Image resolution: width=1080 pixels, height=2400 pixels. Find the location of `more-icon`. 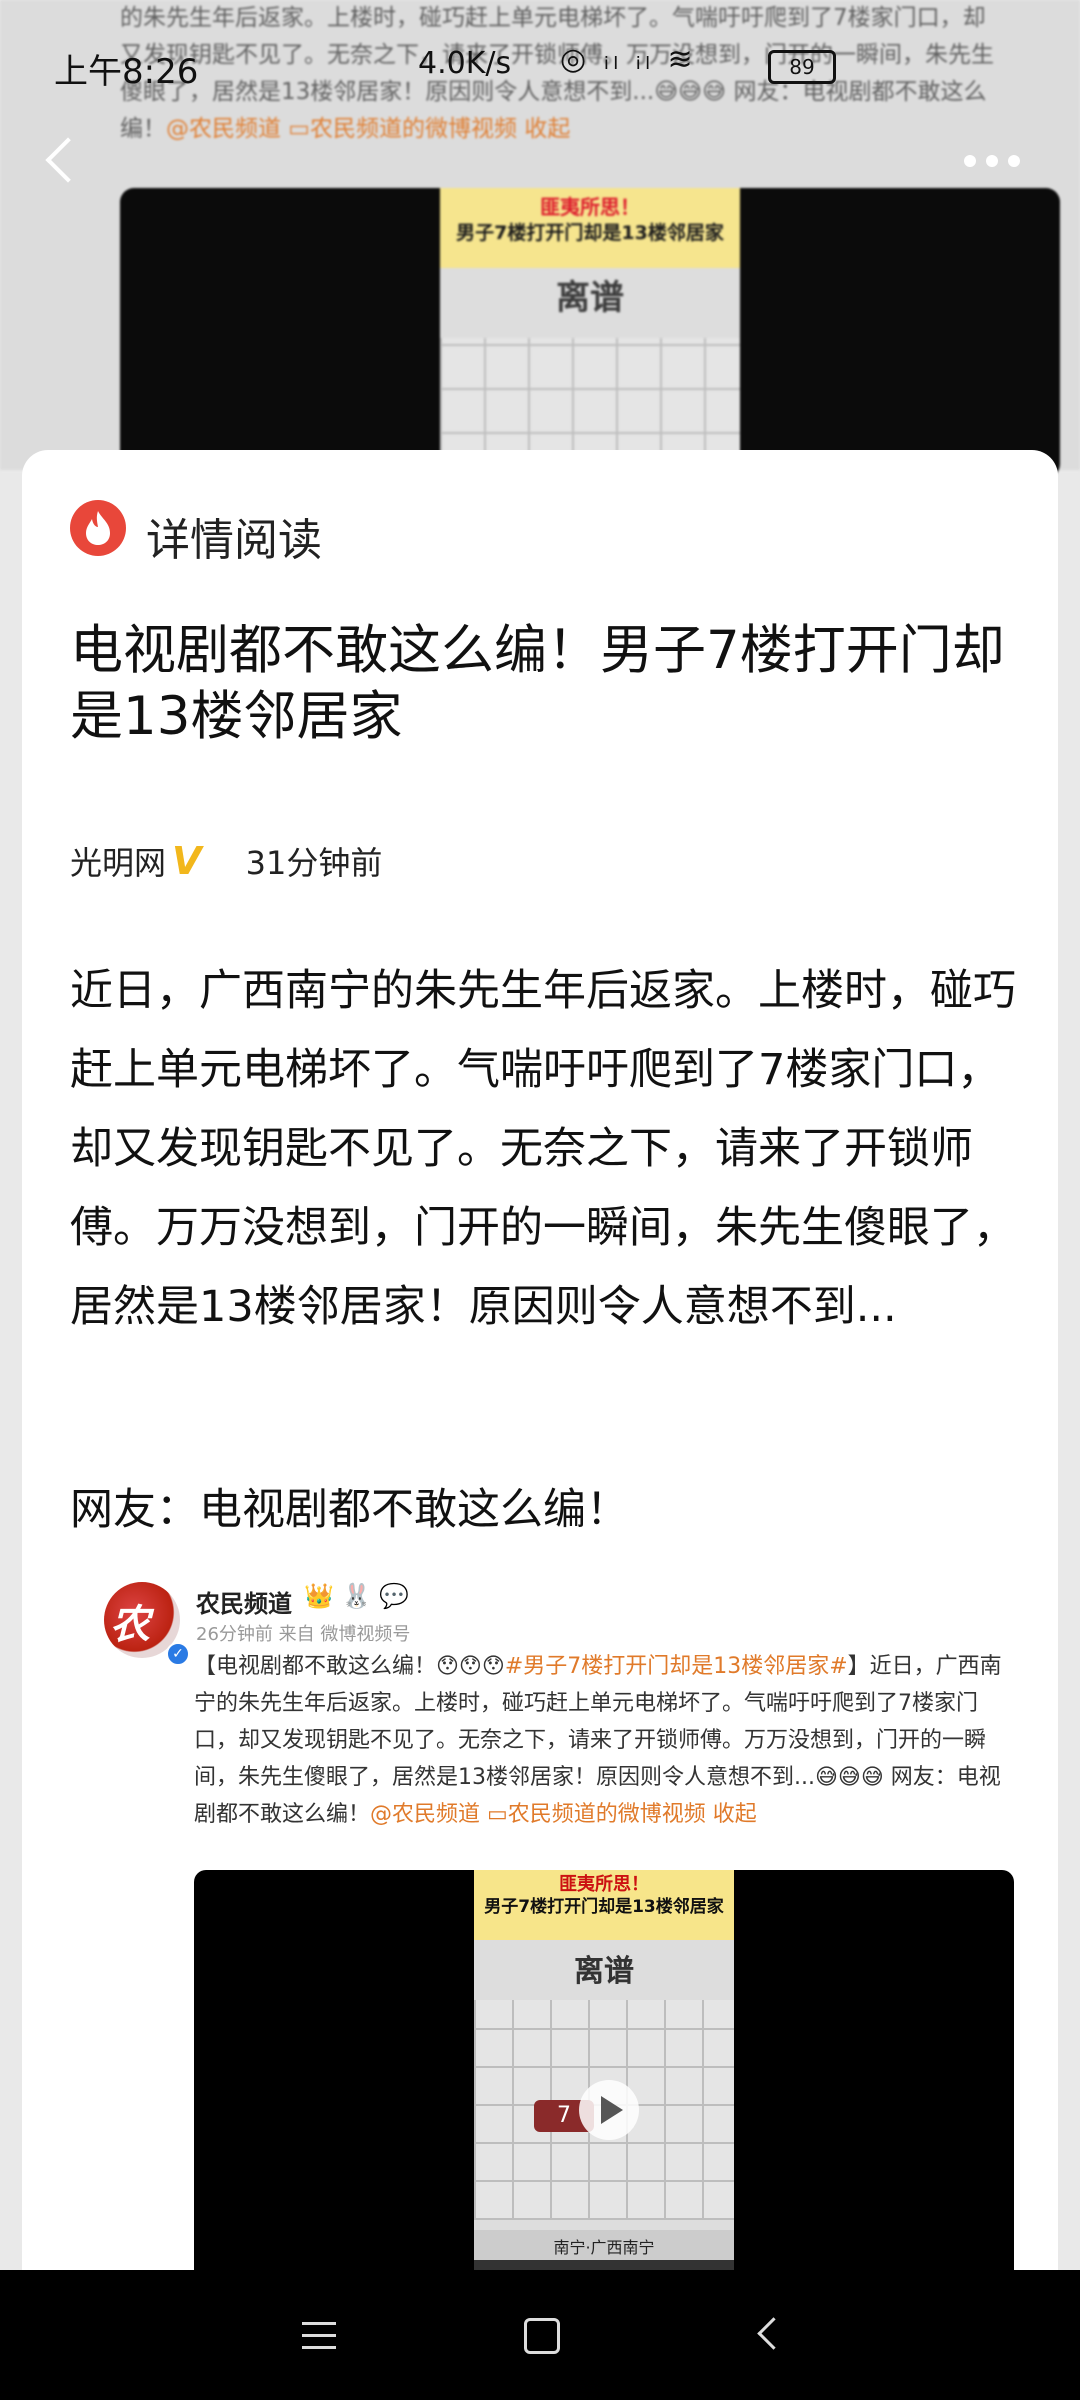

more-icon is located at coordinates (992, 162).